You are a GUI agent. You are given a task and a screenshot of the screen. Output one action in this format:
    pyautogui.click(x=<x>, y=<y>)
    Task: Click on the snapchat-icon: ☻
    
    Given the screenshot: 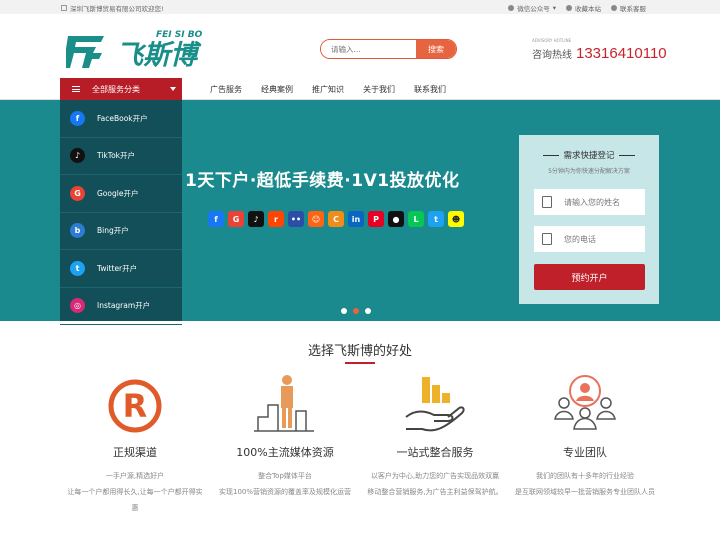 What is the action you would take?
    pyautogui.click(x=456, y=219)
    